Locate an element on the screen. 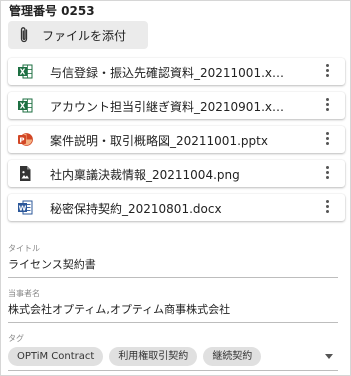 The width and height of the screenshot is (351, 376). title-value: ライセンス契約書 is located at coordinates (173, 264).